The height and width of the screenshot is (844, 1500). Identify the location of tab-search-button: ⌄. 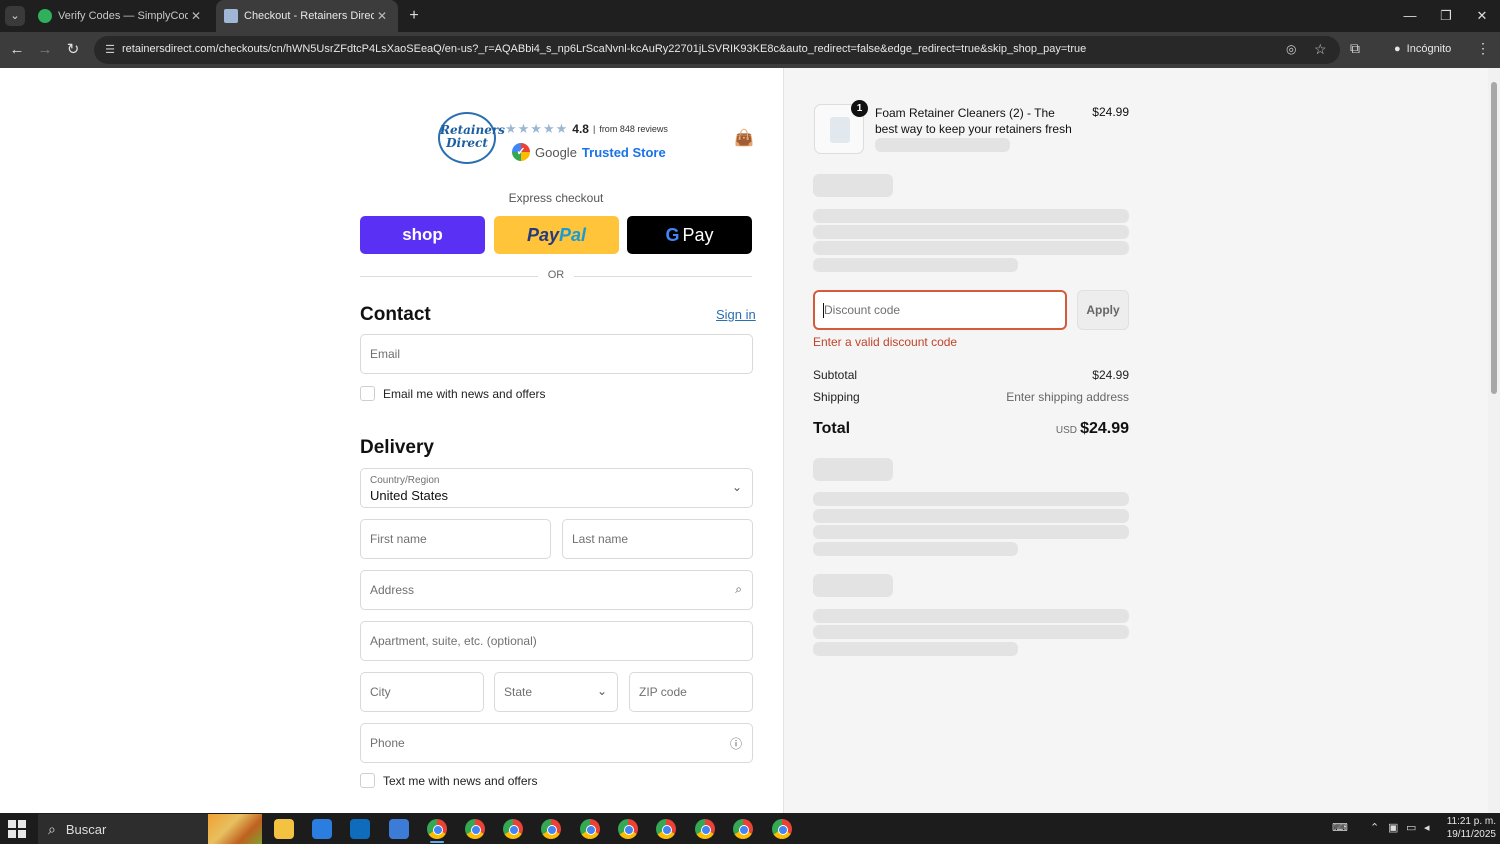
(15, 16).